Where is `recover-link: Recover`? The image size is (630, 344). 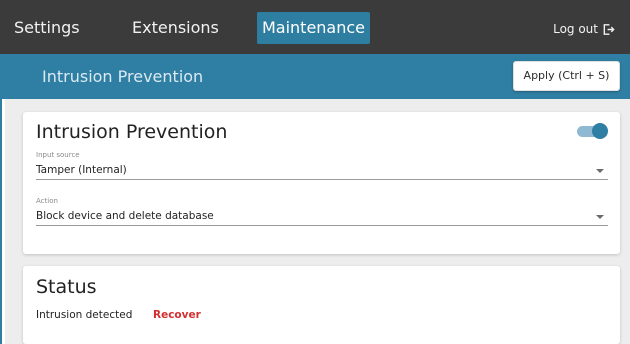
recover-link: Recover is located at coordinates (177, 315).